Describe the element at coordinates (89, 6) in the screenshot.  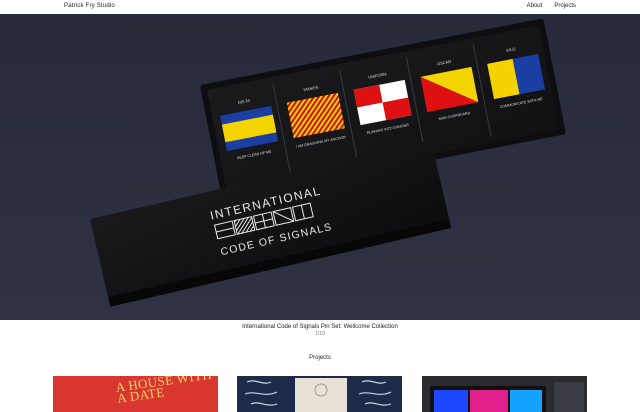
I see `site-brand-link: Patrick Fry Studio` at that location.